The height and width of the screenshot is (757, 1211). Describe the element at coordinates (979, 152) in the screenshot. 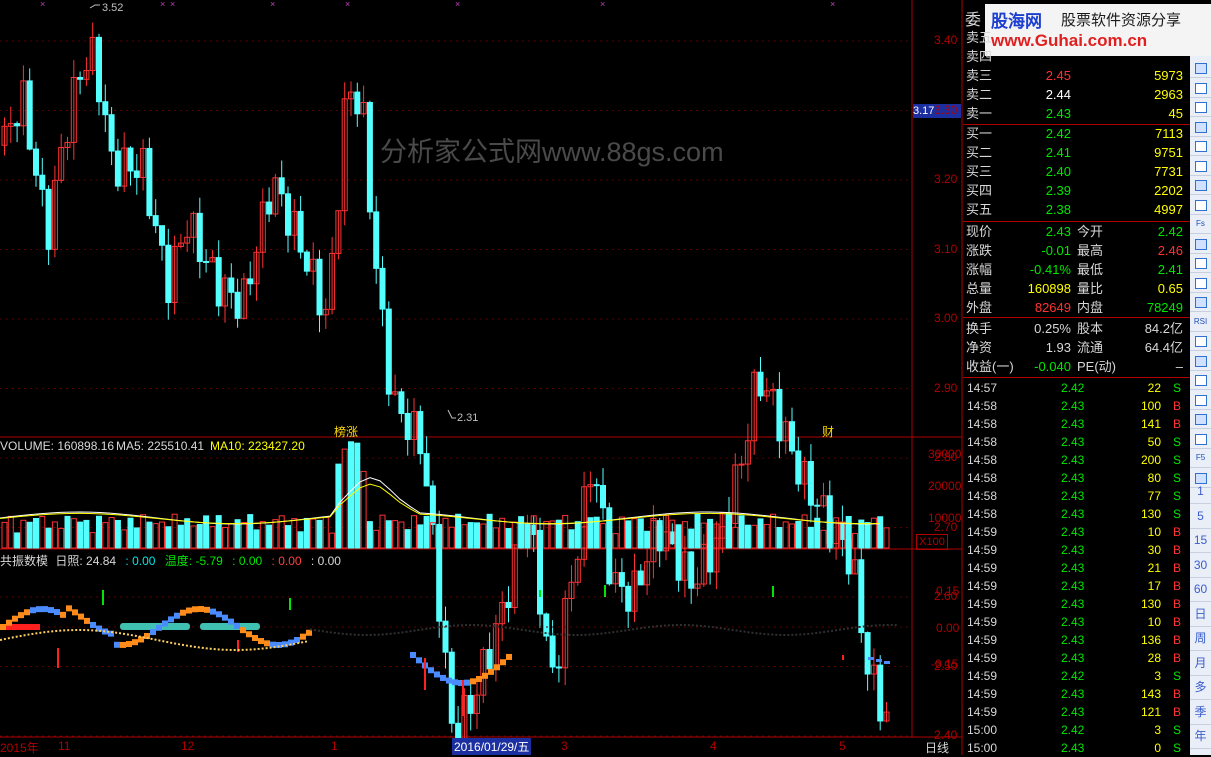

I see `order-label: 买二` at that location.